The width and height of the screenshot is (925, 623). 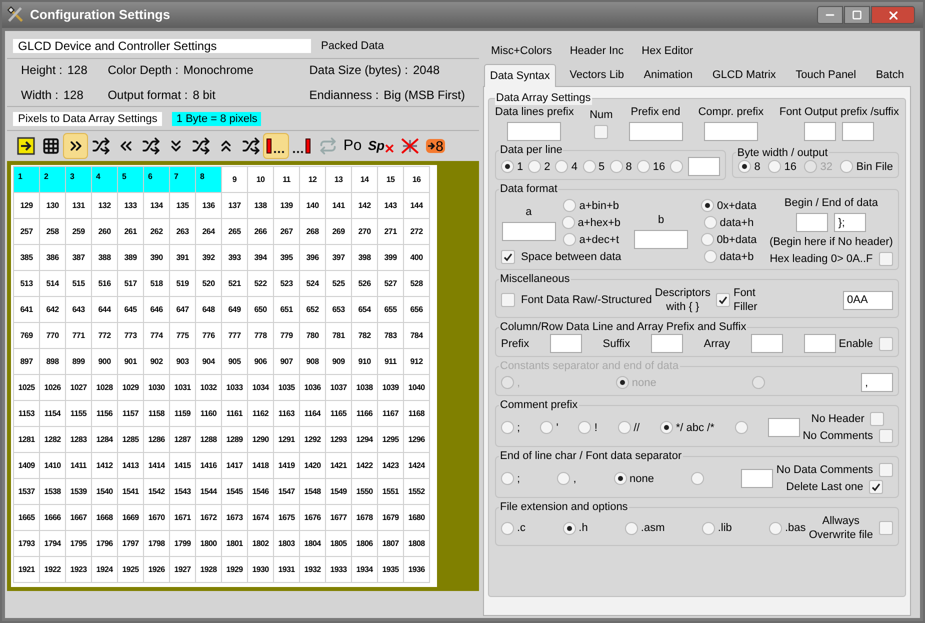 What do you see at coordinates (261, 518) in the screenshot?
I see `grid-cell: 1674` at bounding box center [261, 518].